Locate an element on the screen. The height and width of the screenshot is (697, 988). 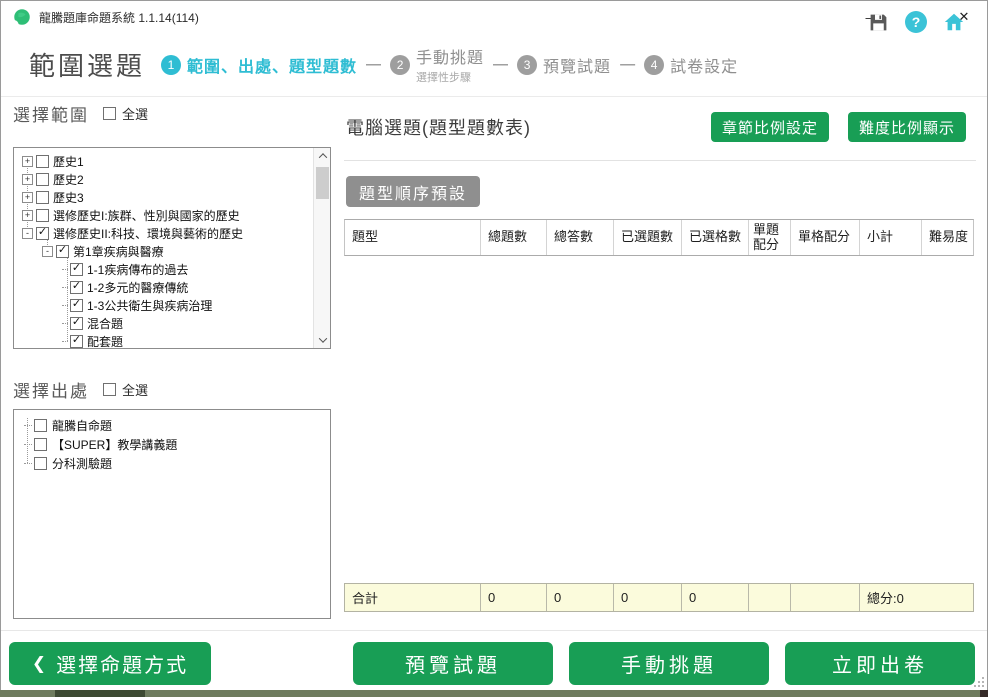
table-header-cell: 題型 is located at coordinates (413, 237).